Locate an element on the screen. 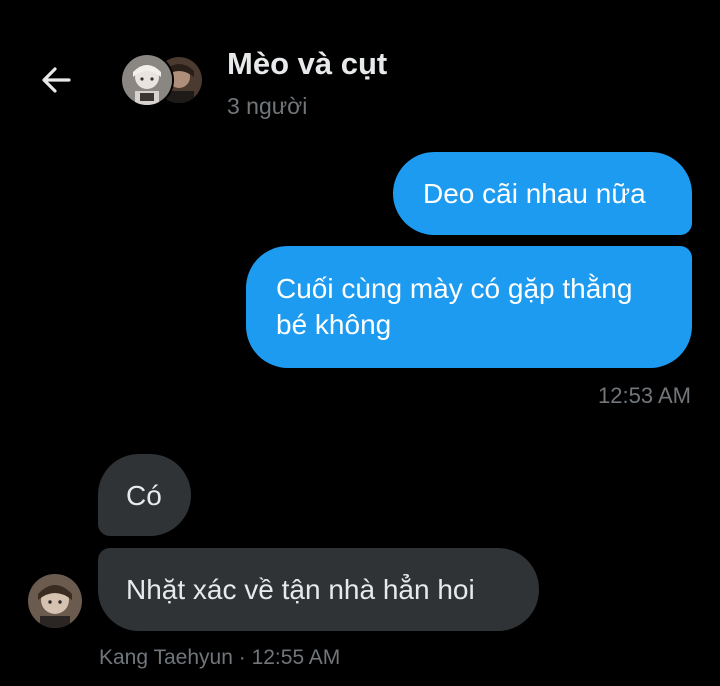  back-button is located at coordinates (56, 80).